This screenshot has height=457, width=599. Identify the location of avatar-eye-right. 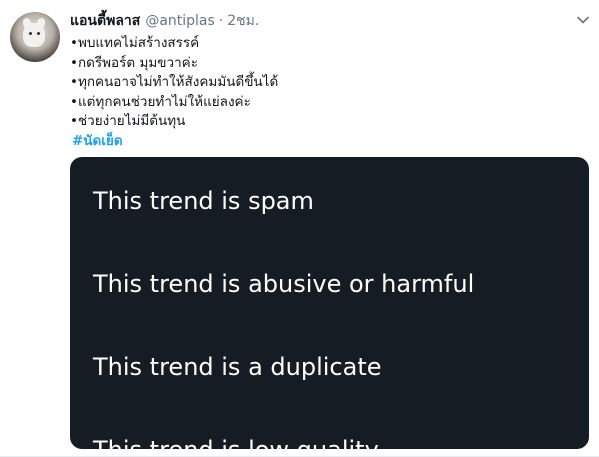
(38, 33).